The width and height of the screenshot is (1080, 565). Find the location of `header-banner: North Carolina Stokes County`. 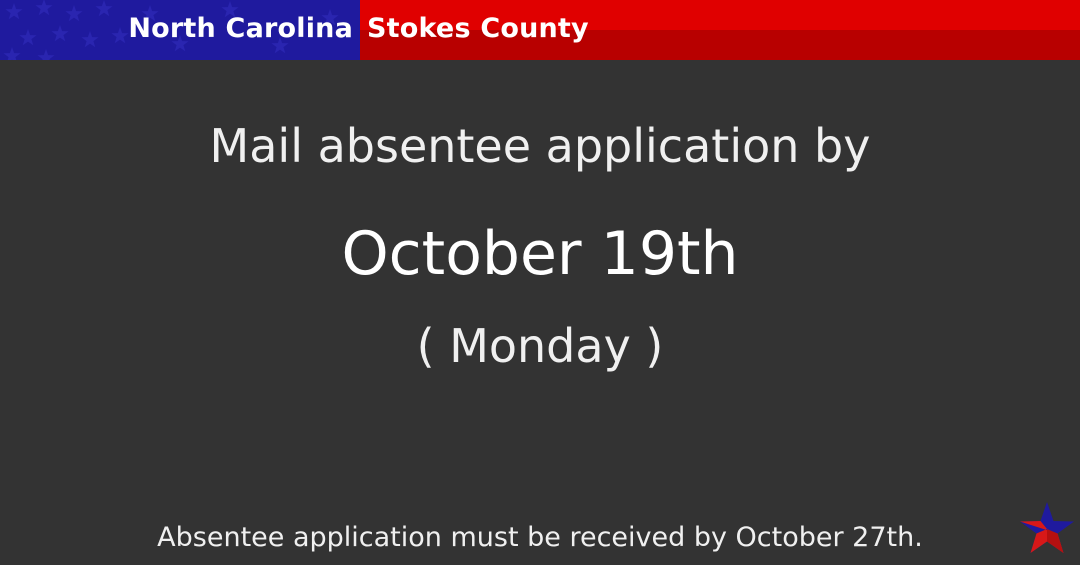

header-banner: North Carolina Stokes County is located at coordinates (540, 30).